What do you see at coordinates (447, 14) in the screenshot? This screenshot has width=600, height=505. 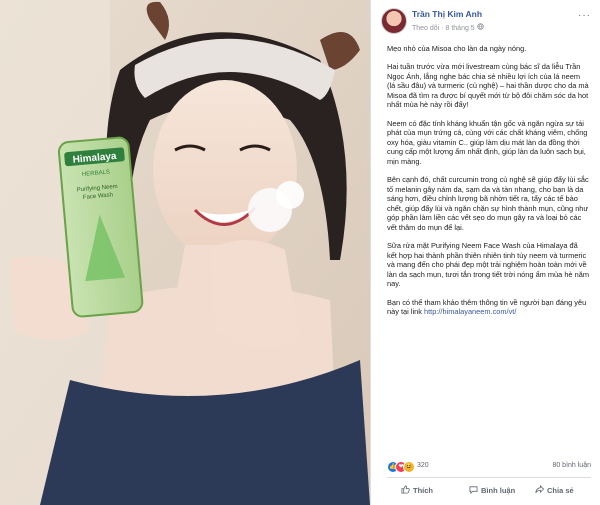 I see `author-name: Trần Thị Kim Anh` at bounding box center [447, 14].